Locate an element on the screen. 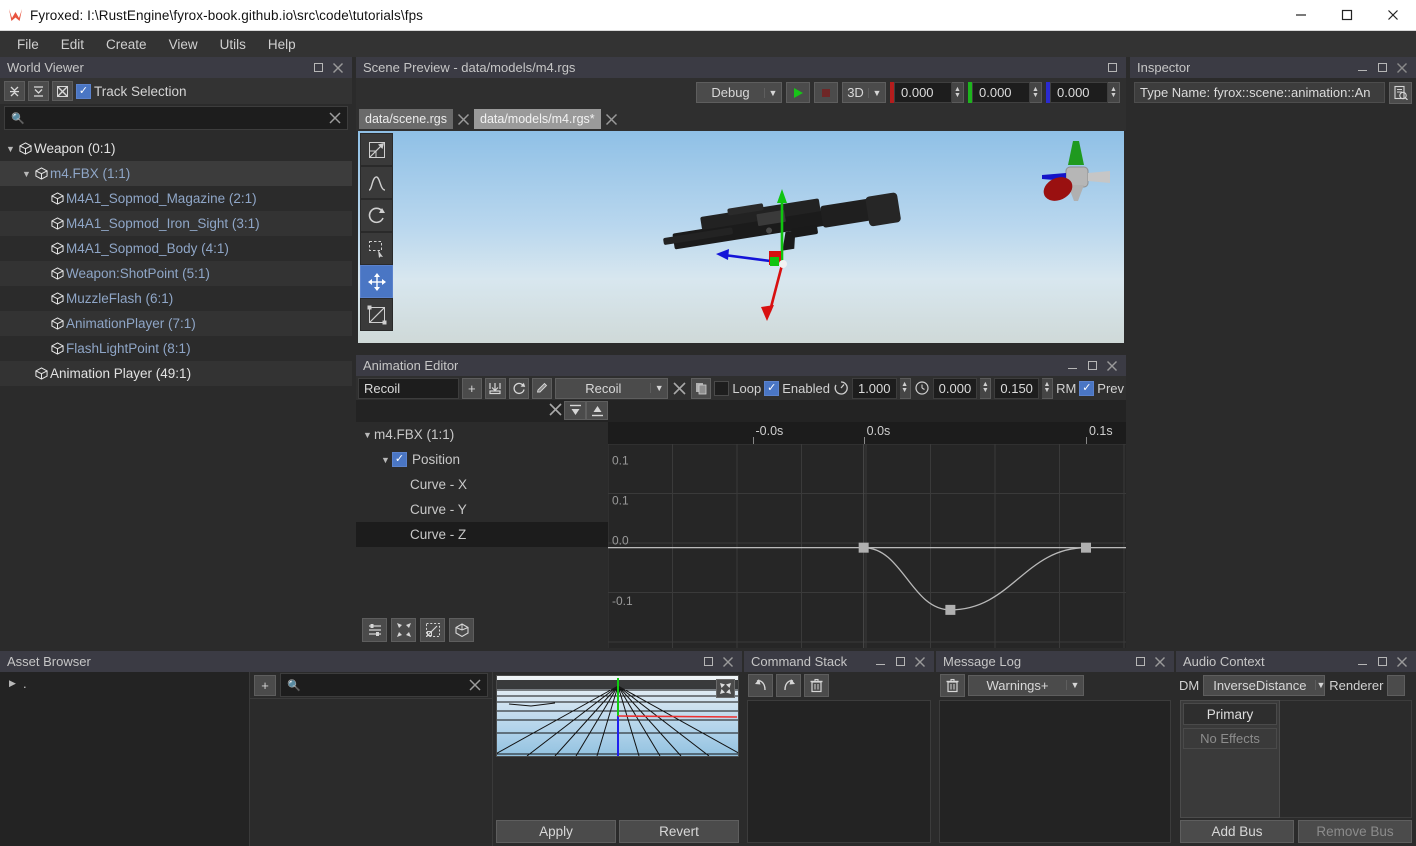 The height and width of the screenshot is (846, 1416). tree-item: M4A1_Sopmod_Magazine (2:1) is located at coordinates (176, 198).